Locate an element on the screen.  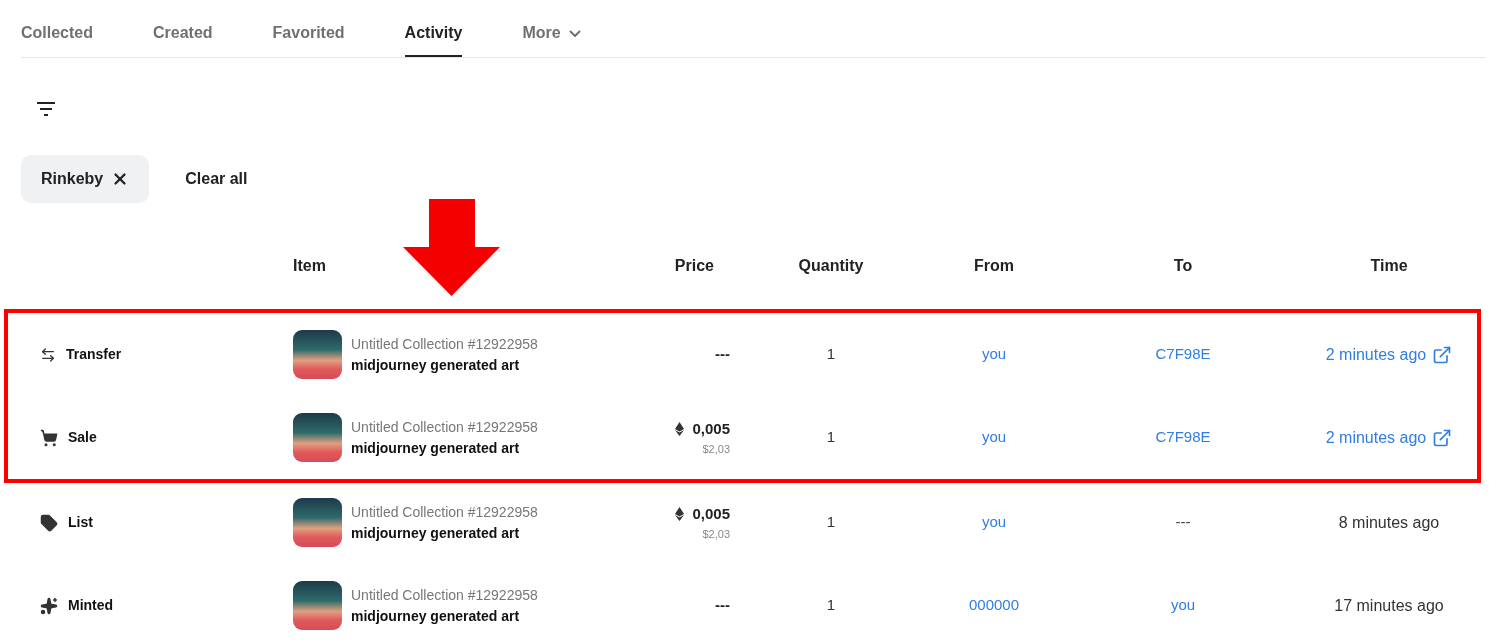
event-type: Minted is located at coordinates (91, 605).